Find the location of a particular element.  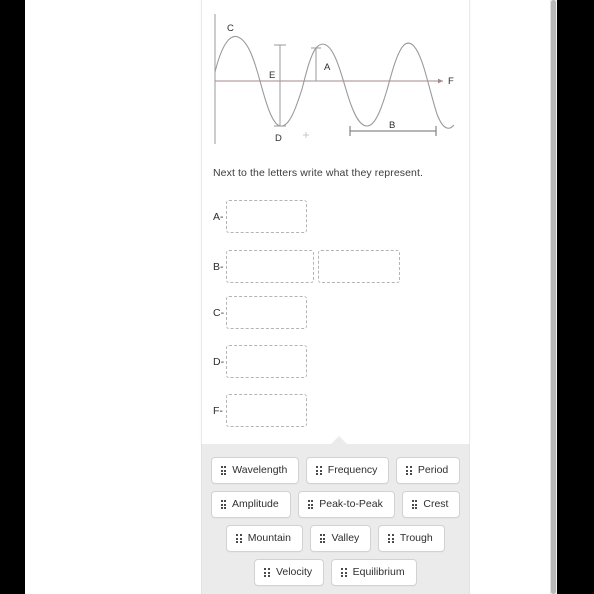

word-chip-amplitude: Amplitude is located at coordinates (250, 504).